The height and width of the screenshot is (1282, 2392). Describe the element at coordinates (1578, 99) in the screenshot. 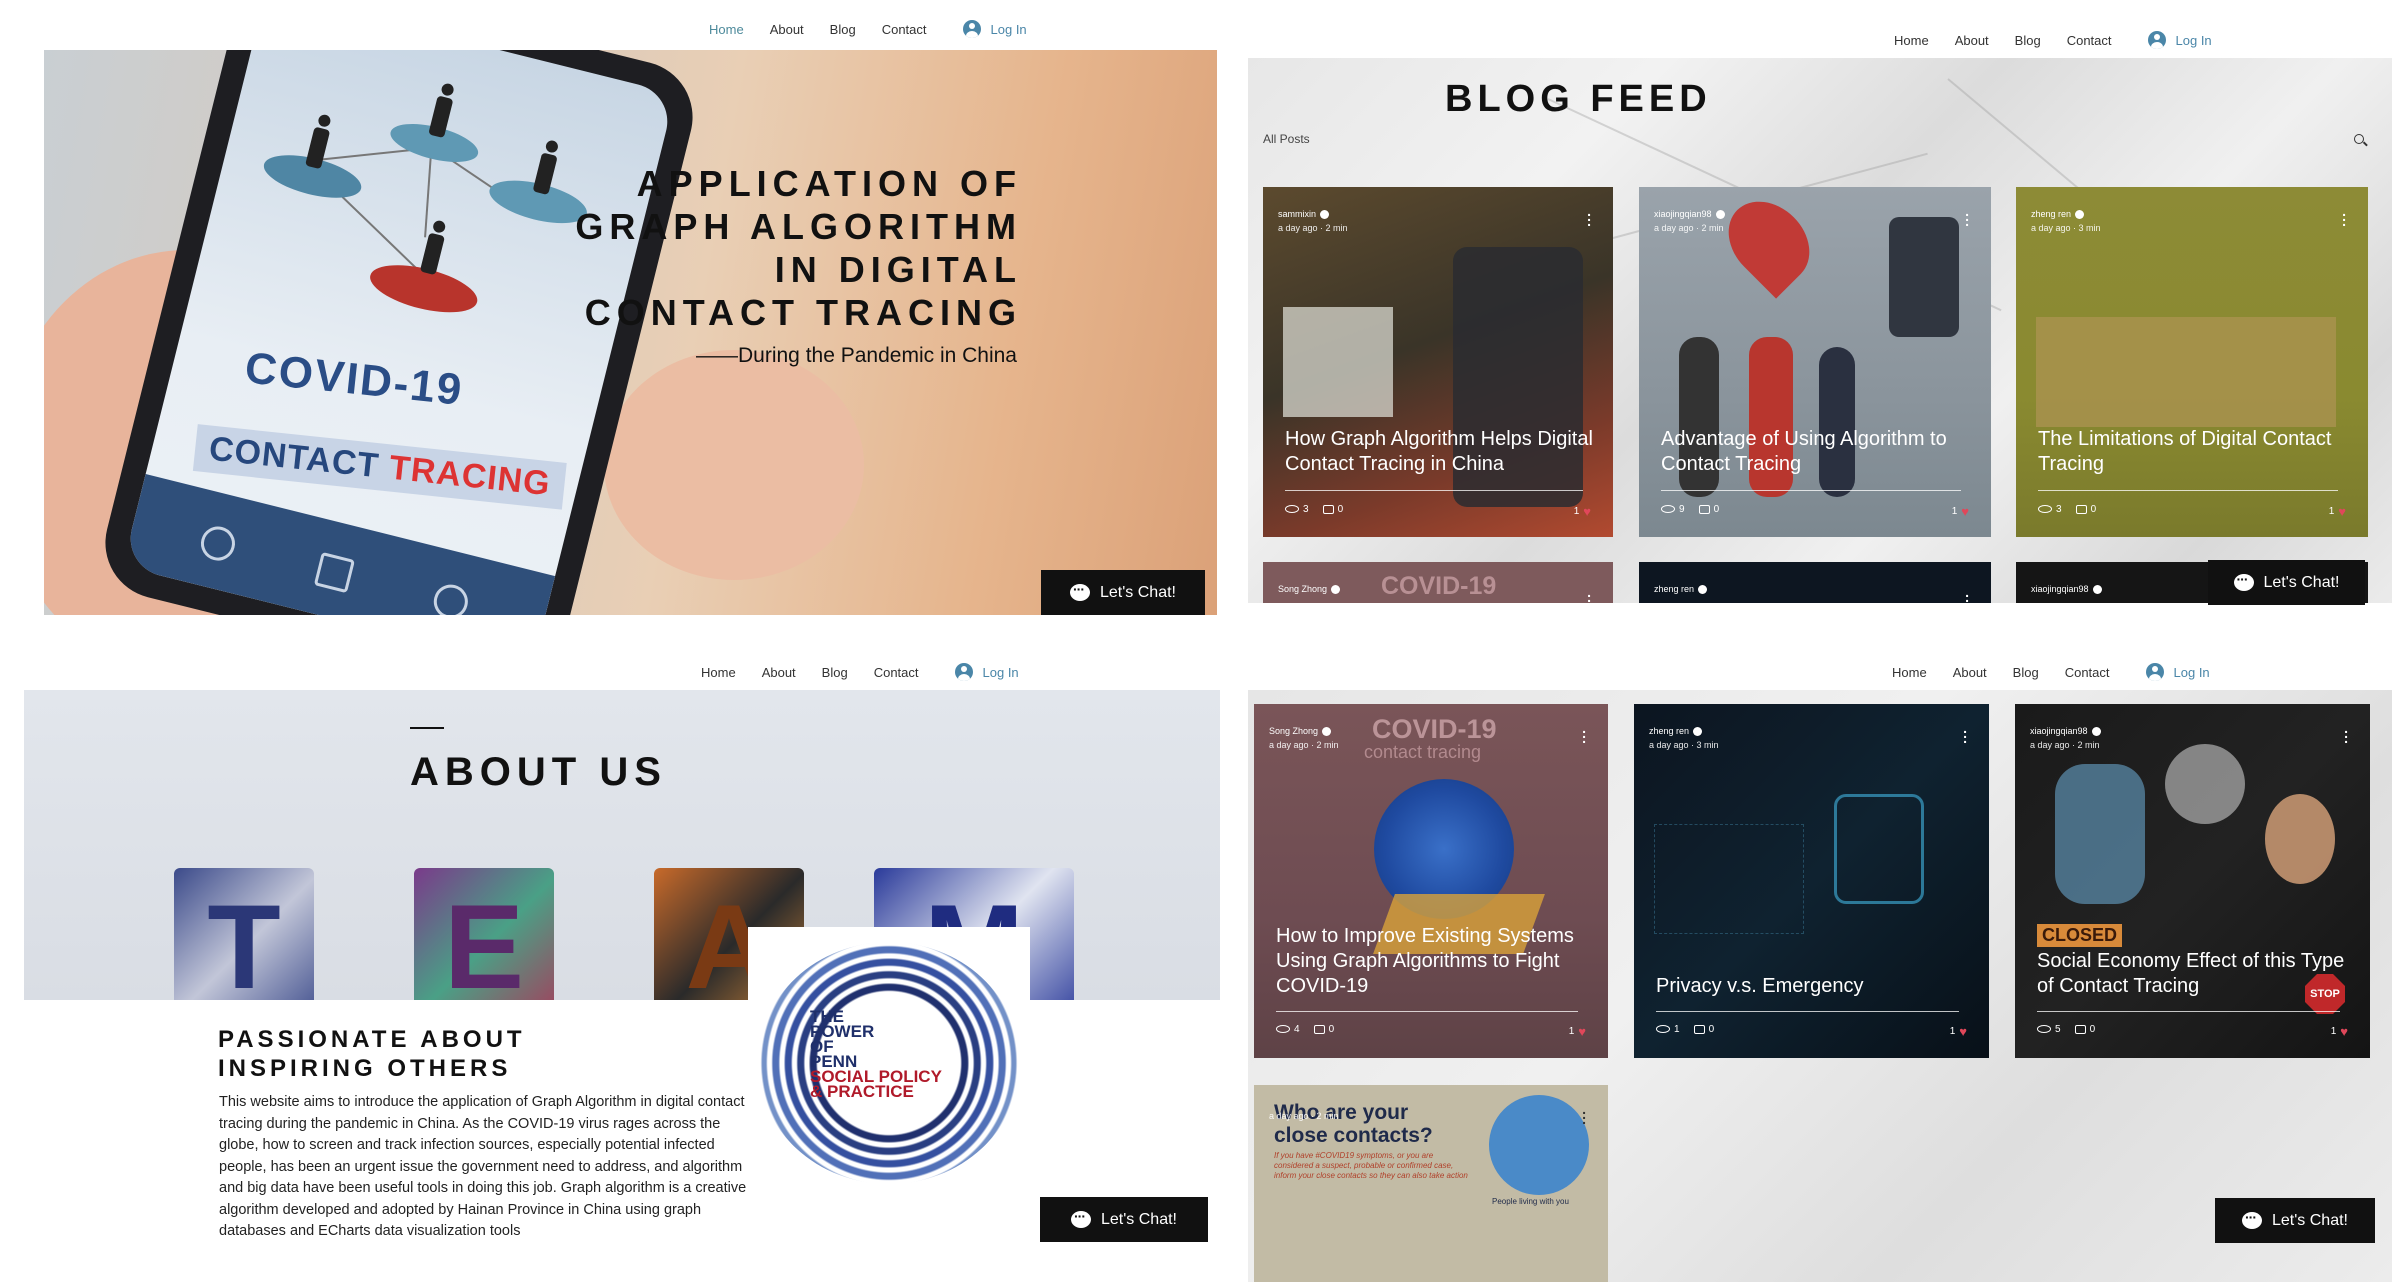

I see `blog-feed-title: BLOG FEED` at that location.